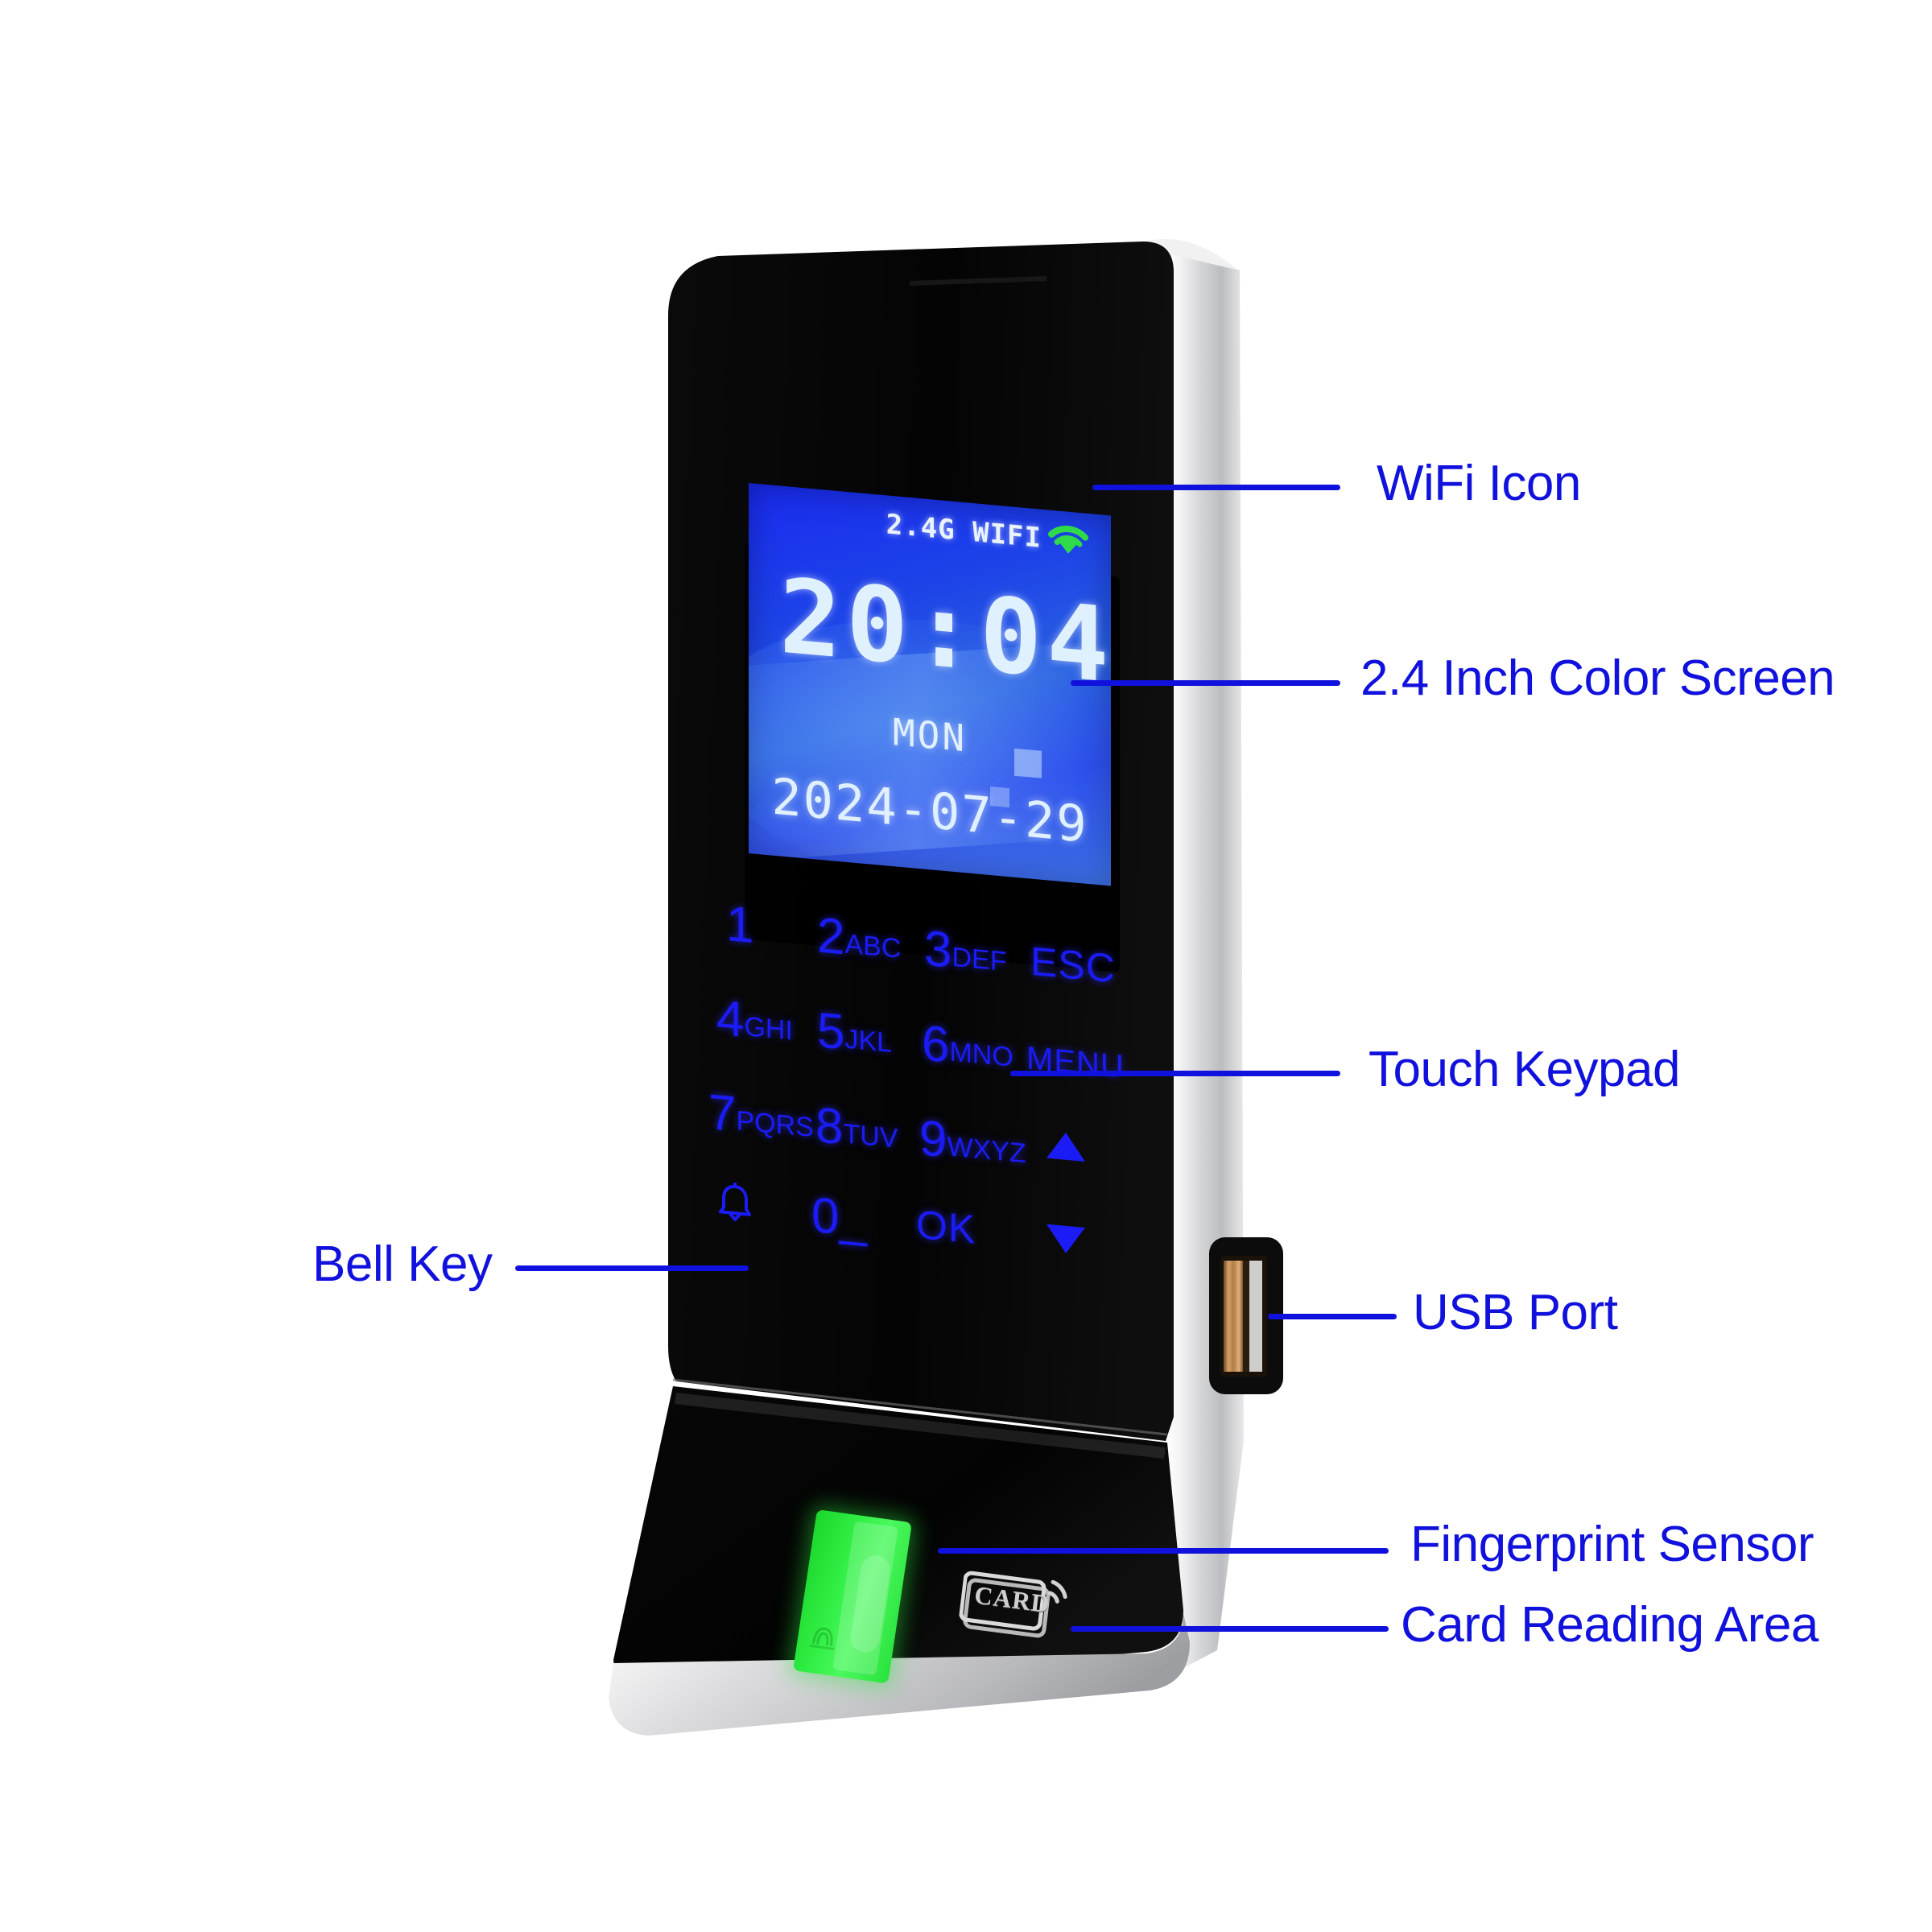 The image size is (1932, 1932). I want to click on fingerprint-glyph, so click(824, 1635).